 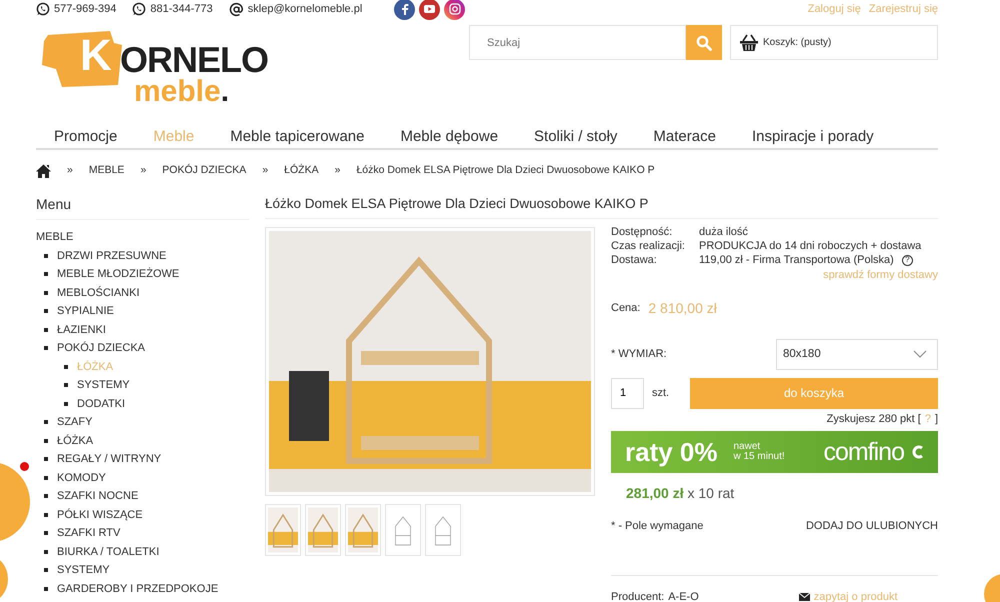 What do you see at coordinates (305, 9) in the screenshot?
I see `email-link: sklep@kornelomeble.pl` at bounding box center [305, 9].